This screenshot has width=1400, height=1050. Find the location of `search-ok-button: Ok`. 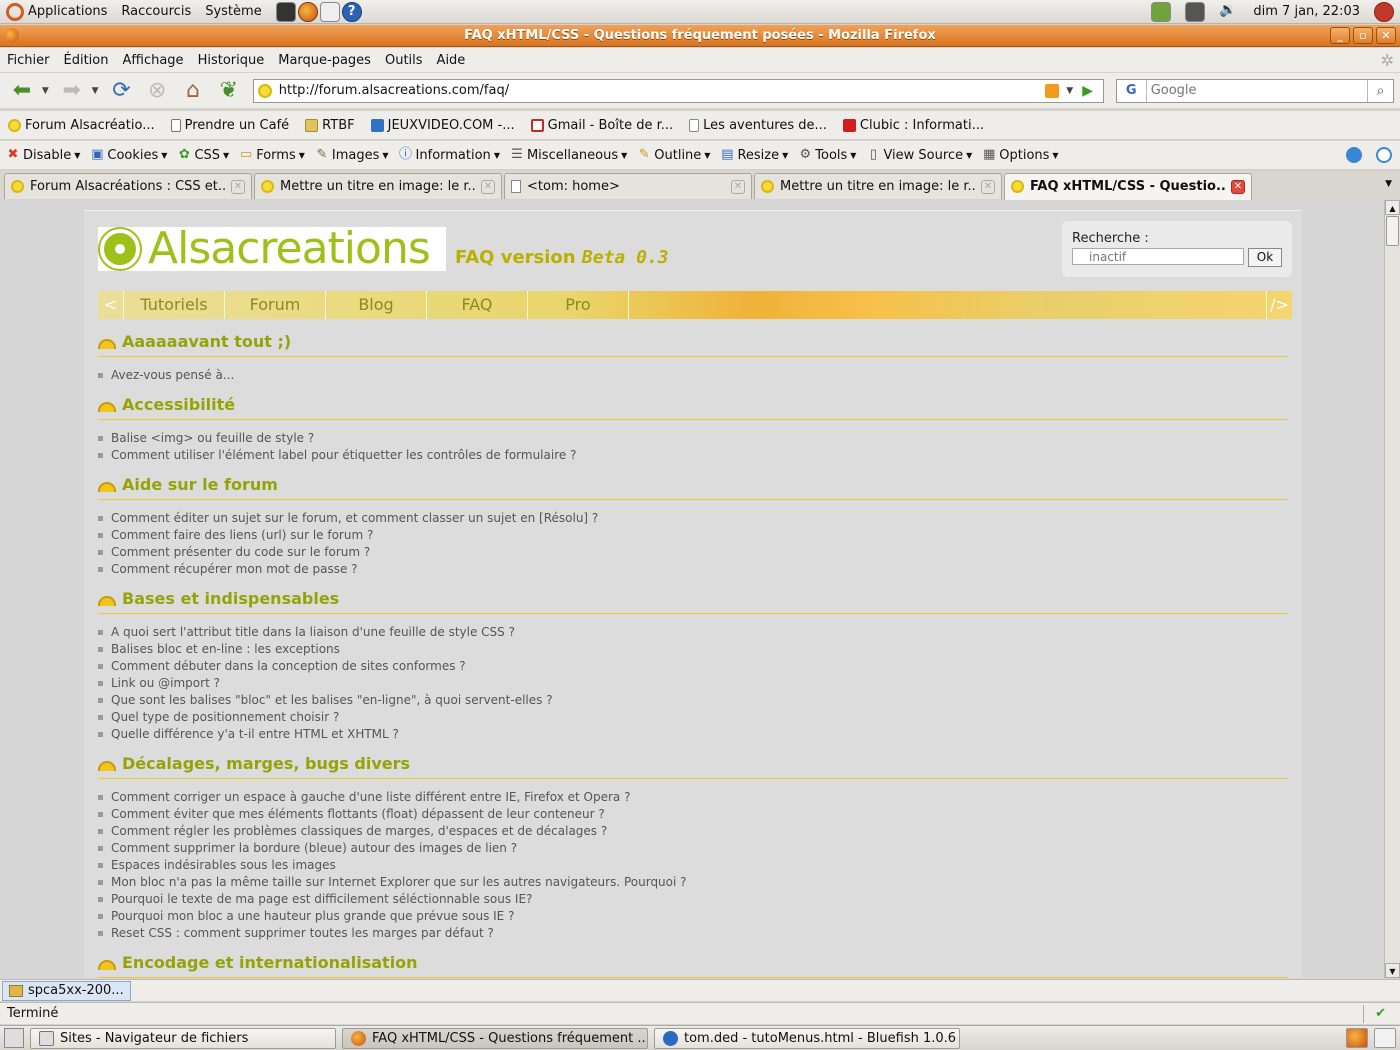

search-ok-button: Ok is located at coordinates (1265, 257).